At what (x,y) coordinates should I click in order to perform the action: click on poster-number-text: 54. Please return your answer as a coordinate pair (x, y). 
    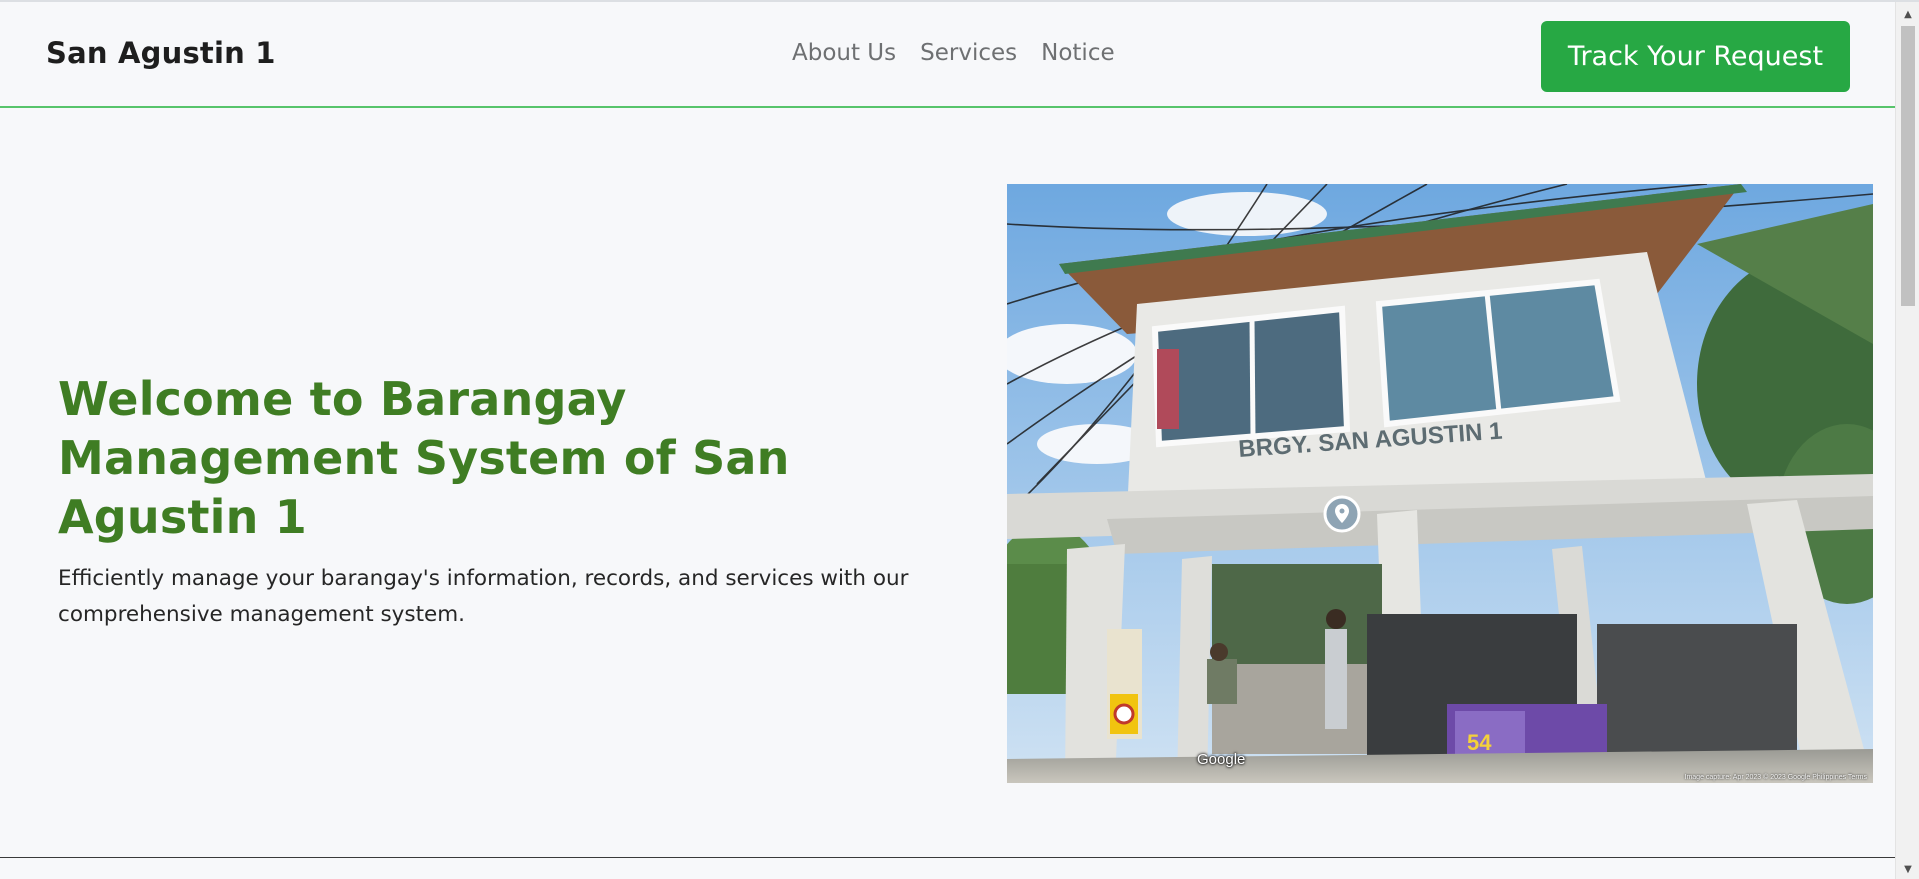
    Looking at the image, I should click on (1479, 742).